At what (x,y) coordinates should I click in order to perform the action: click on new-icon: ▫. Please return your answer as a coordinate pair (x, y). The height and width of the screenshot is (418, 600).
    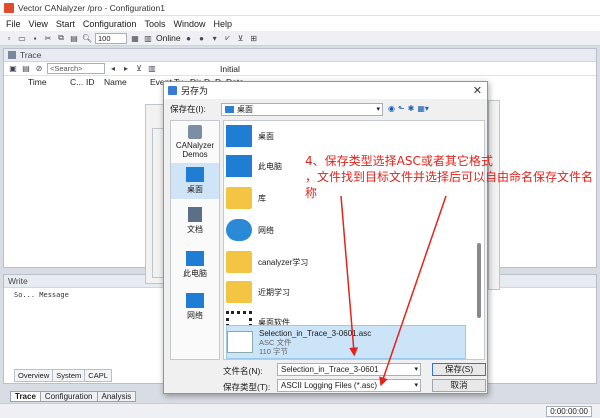
    Looking at the image, I should click on (9, 38).